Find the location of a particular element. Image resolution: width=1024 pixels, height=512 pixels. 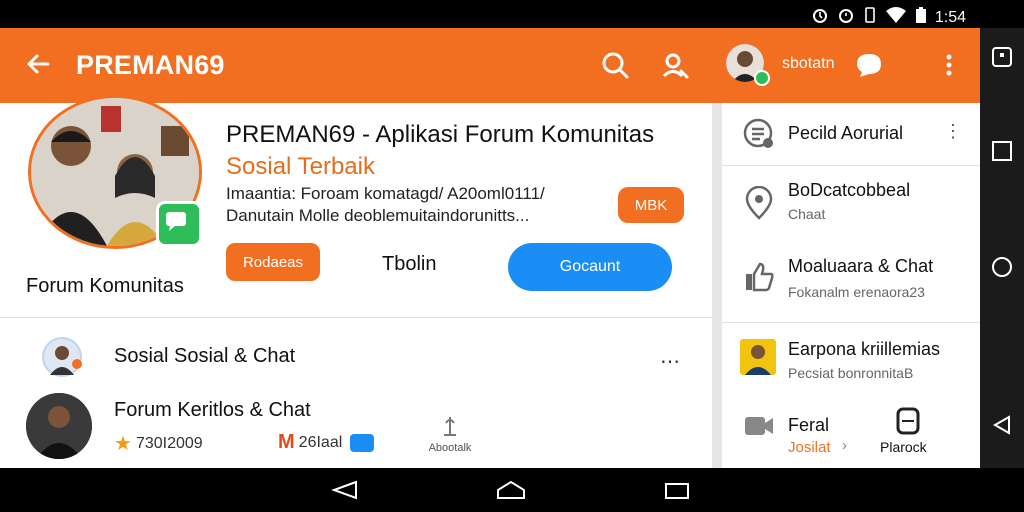

gmail-icon: M is located at coordinates (286, 442).